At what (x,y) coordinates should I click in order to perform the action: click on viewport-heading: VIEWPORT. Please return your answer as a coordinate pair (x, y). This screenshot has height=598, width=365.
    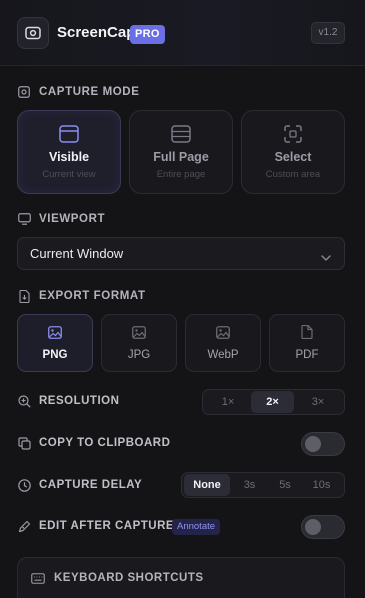
    Looking at the image, I should click on (61, 219).